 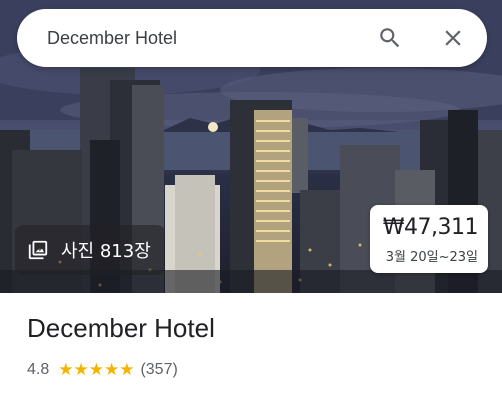 What do you see at coordinates (197, 38) in the screenshot?
I see `search-input` at bounding box center [197, 38].